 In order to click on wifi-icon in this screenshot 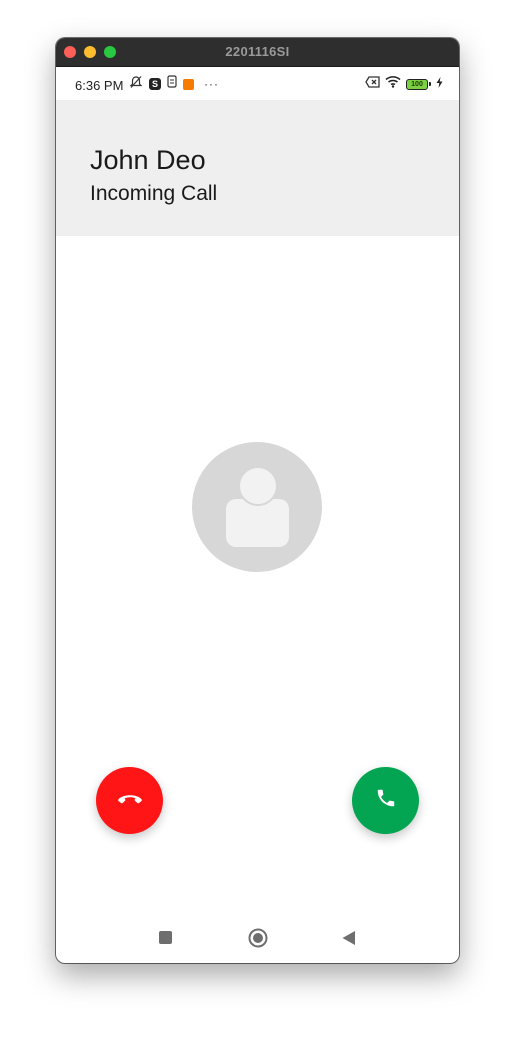, I will do `click(393, 84)`.